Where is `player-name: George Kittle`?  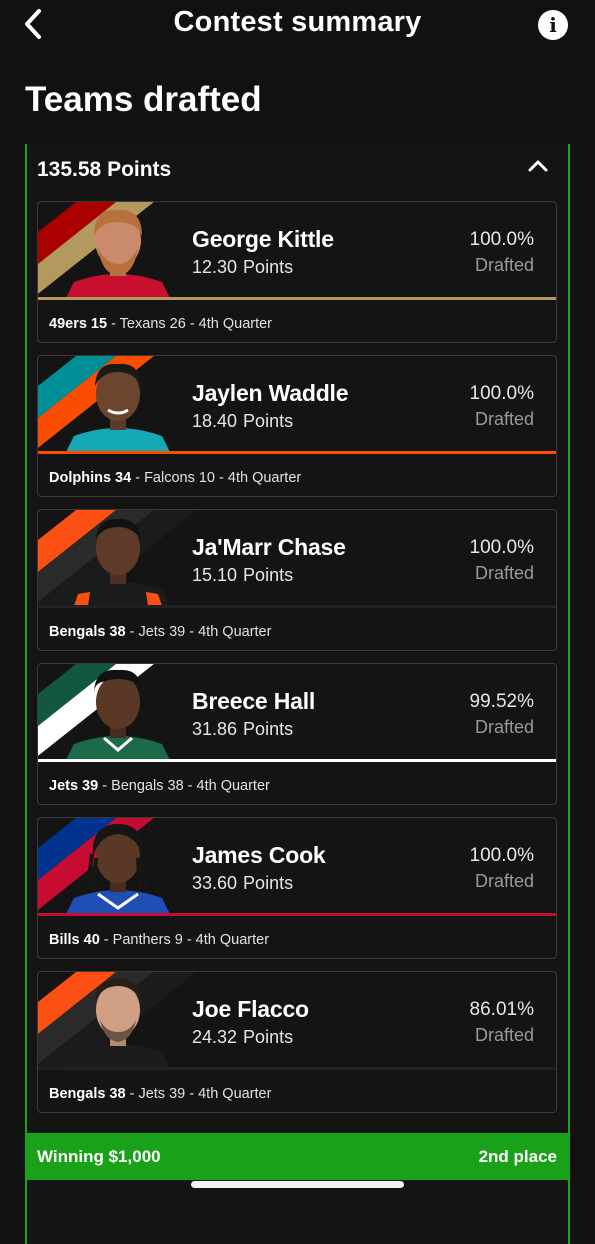 player-name: George Kittle is located at coordinates (263, 239).